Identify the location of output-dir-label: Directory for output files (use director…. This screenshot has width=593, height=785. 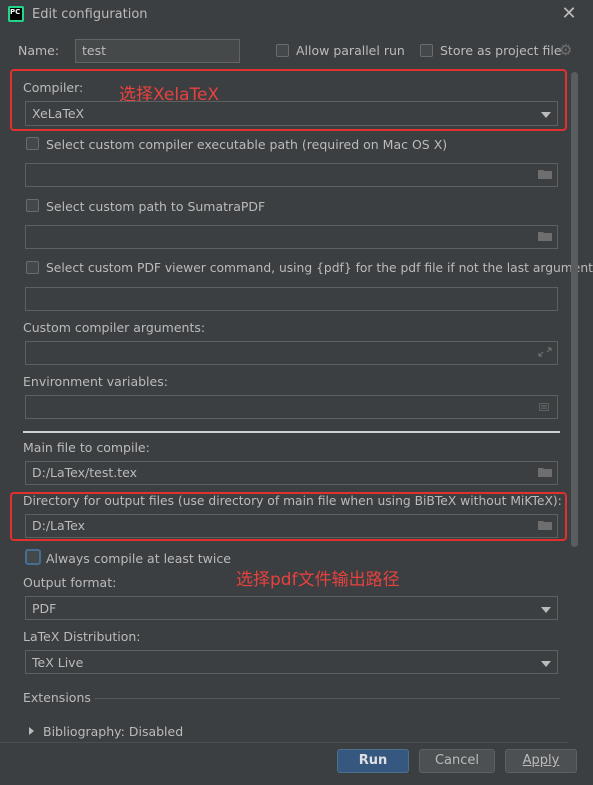
(292, 501).